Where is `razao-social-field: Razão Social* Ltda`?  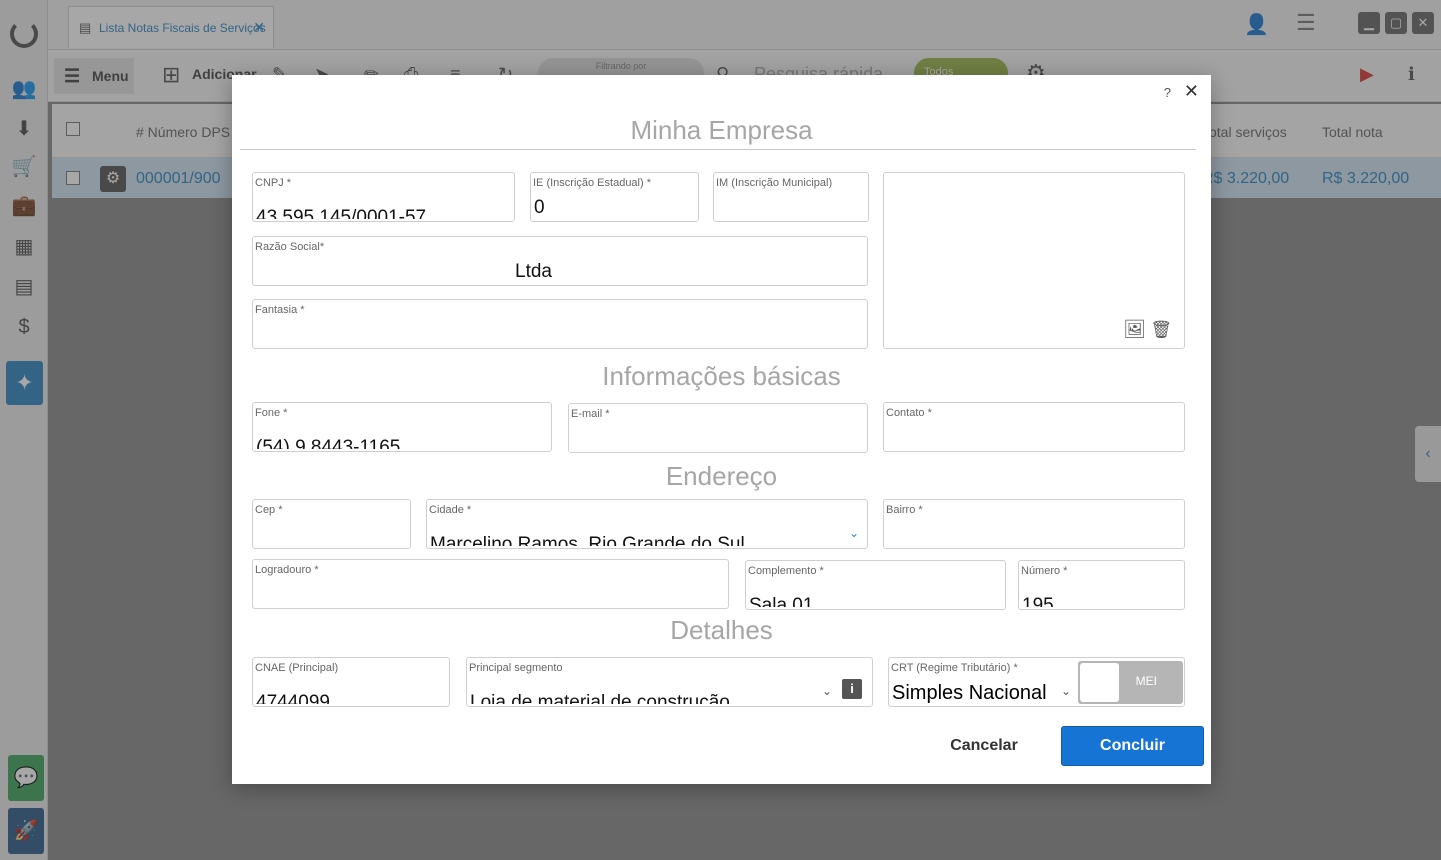 razao-social-field: Razão Social* Ltda is located at coordinates (560, 261).